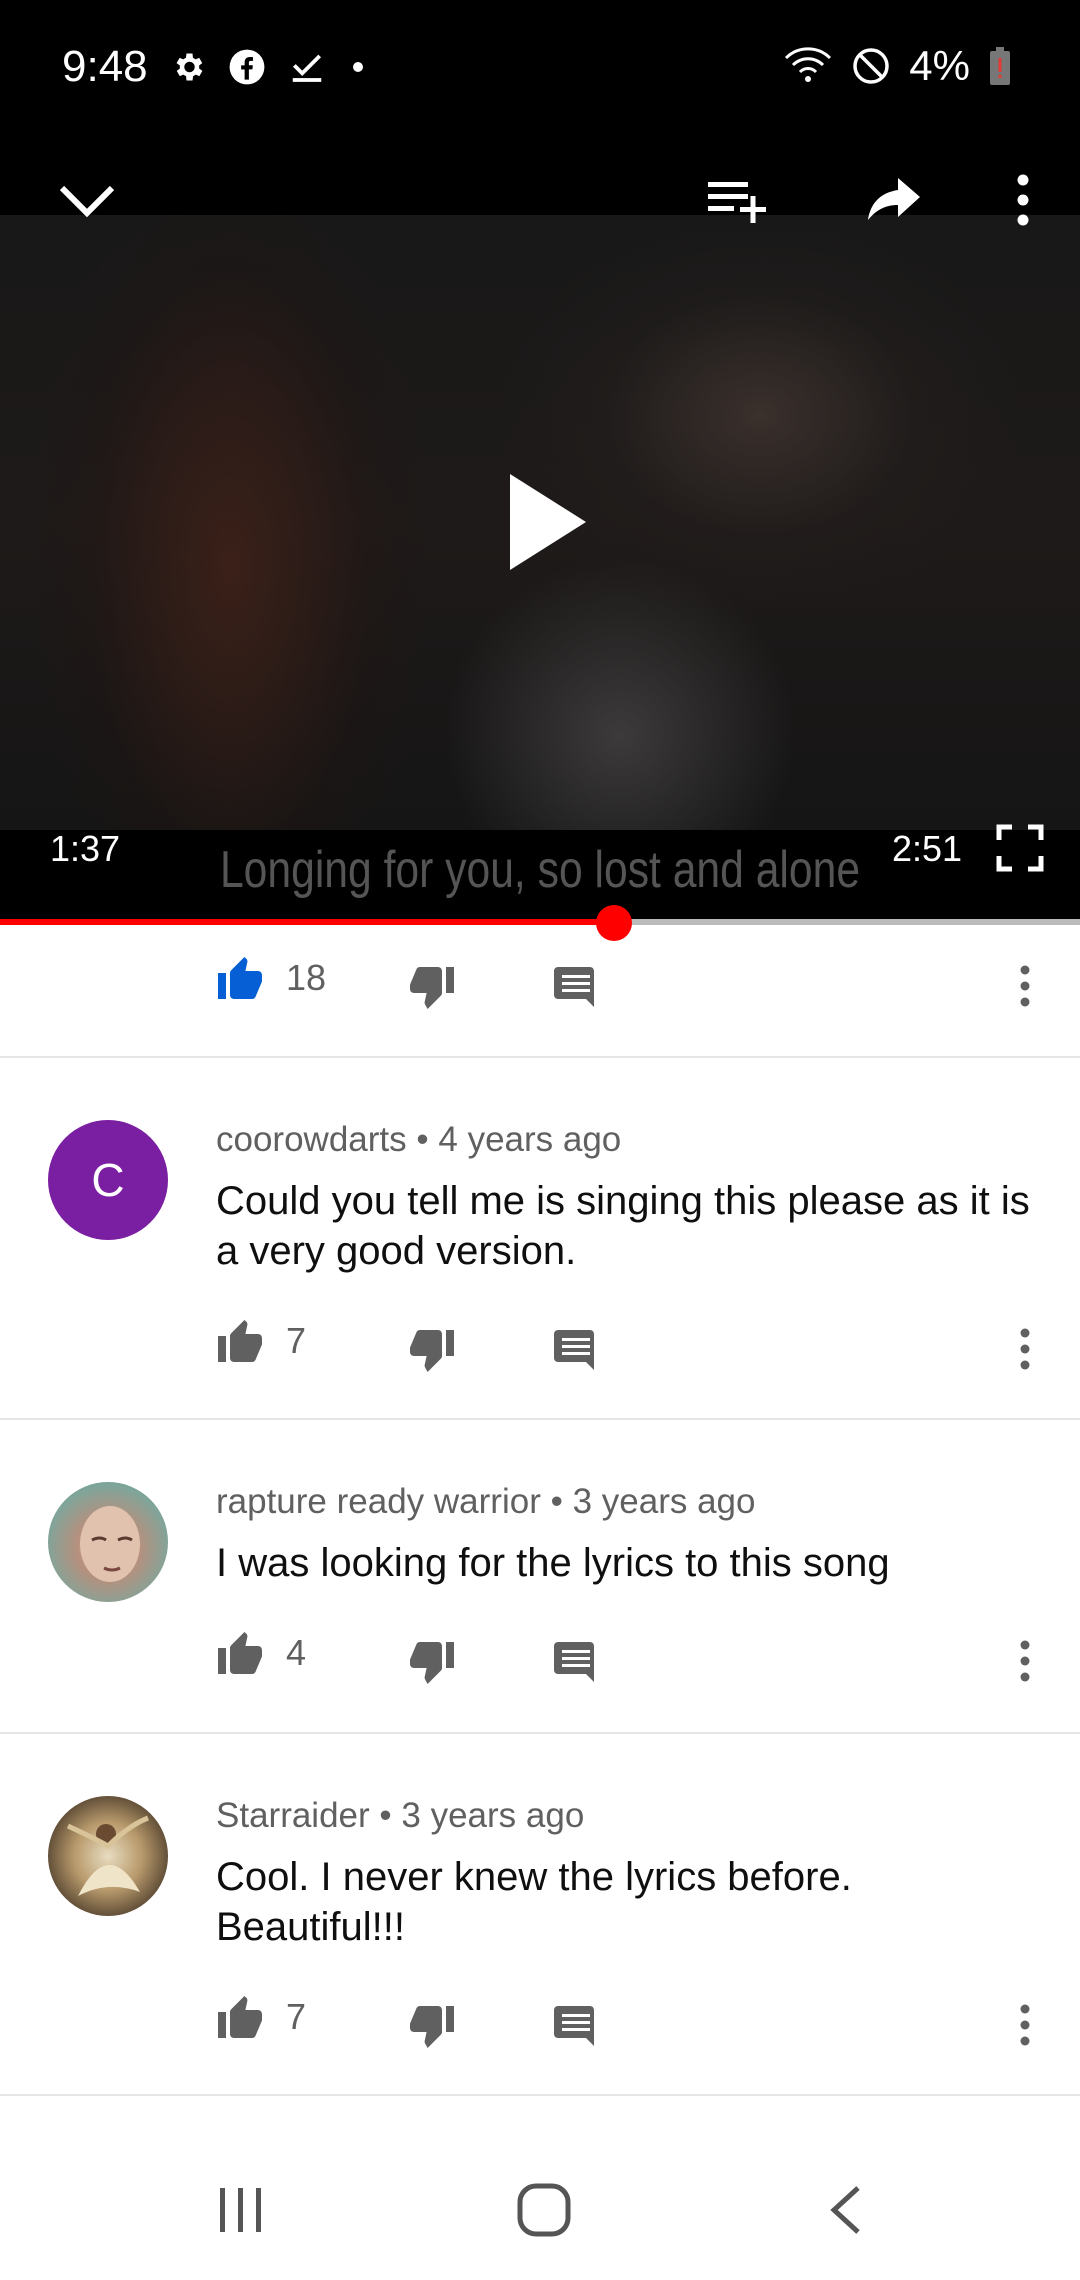  Describe the element at coordinates (241, 2210) in the screenshot. I see `recent-apps-icon` at that location.